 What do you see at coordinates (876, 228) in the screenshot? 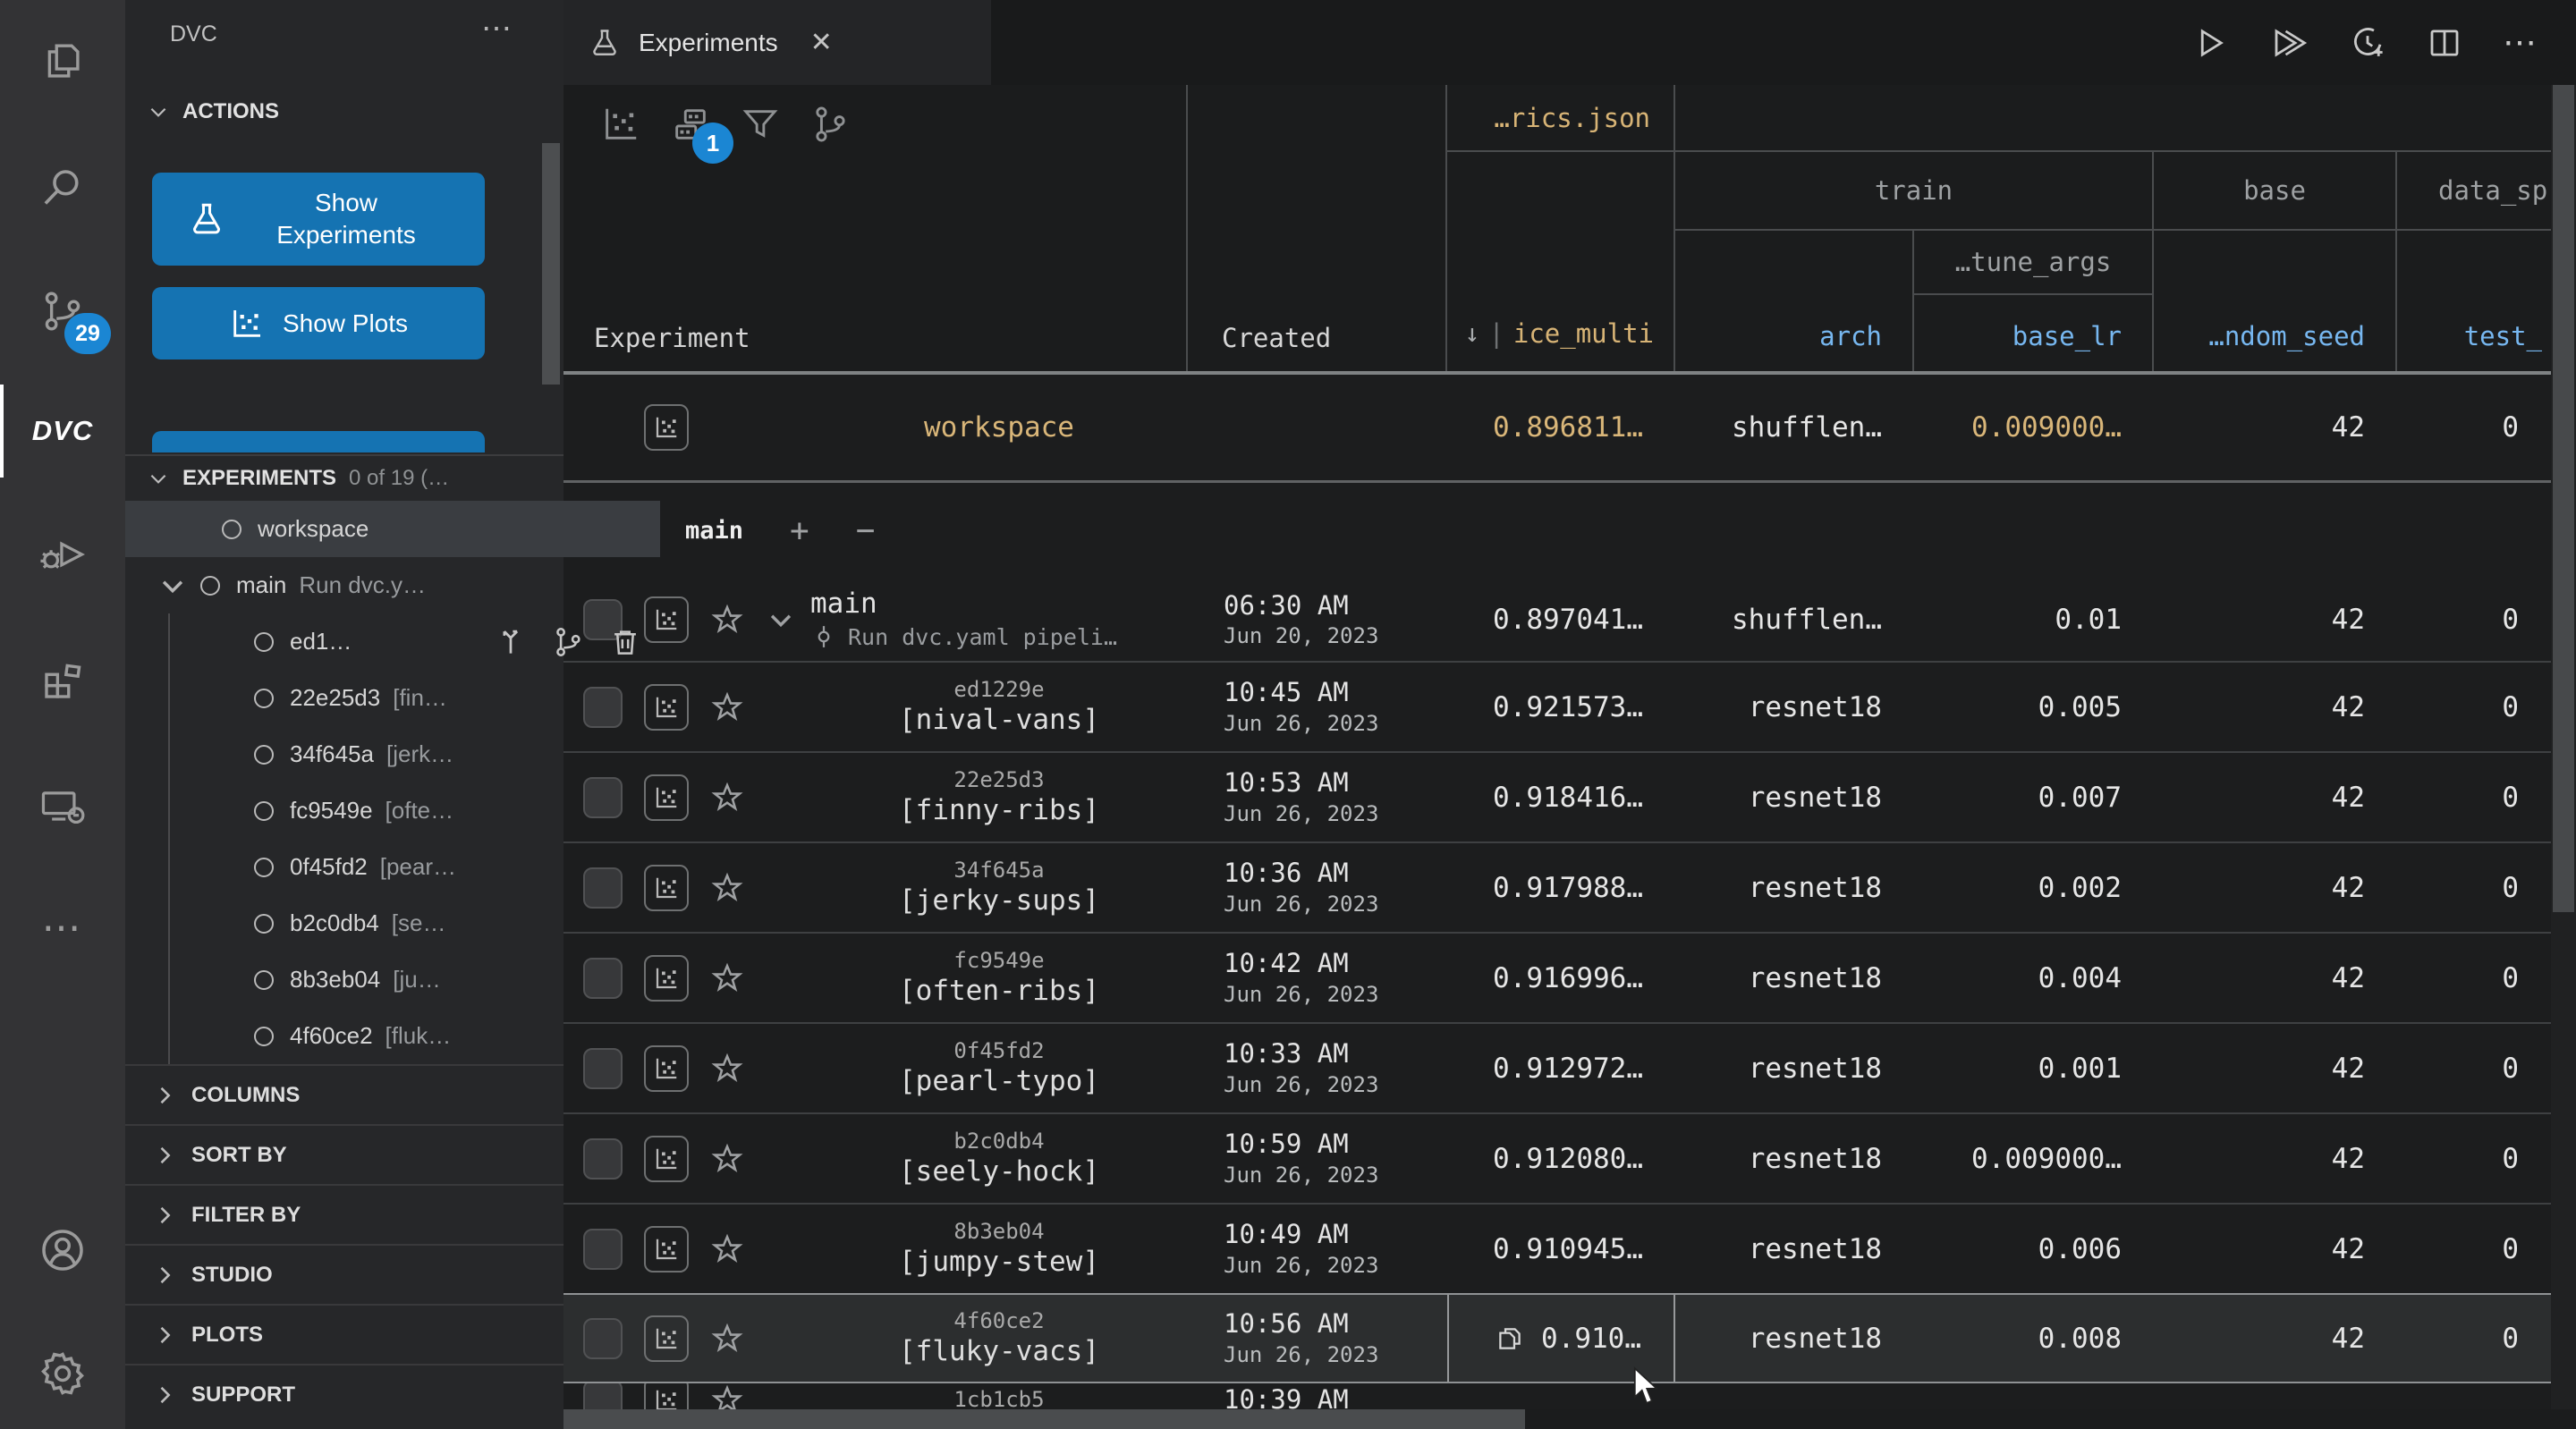
I see `col-header-experiment: Experiment 1` at bounding box center [876, 228].